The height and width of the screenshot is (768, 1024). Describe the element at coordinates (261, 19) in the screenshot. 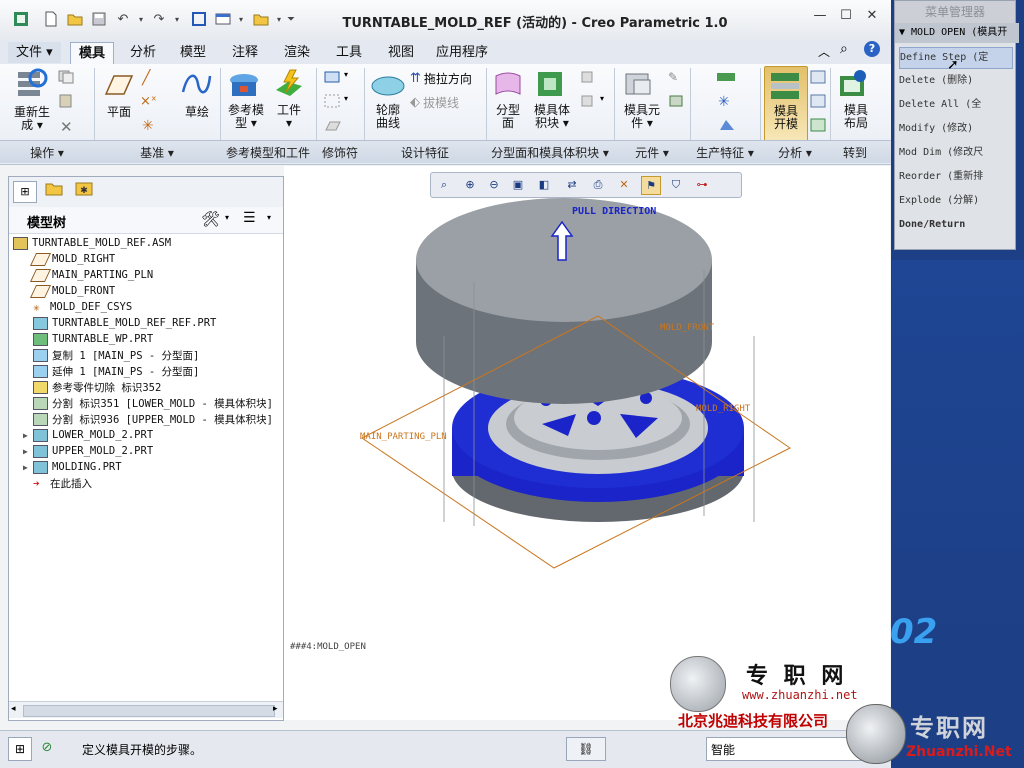

I see `folder-icon` at that location.